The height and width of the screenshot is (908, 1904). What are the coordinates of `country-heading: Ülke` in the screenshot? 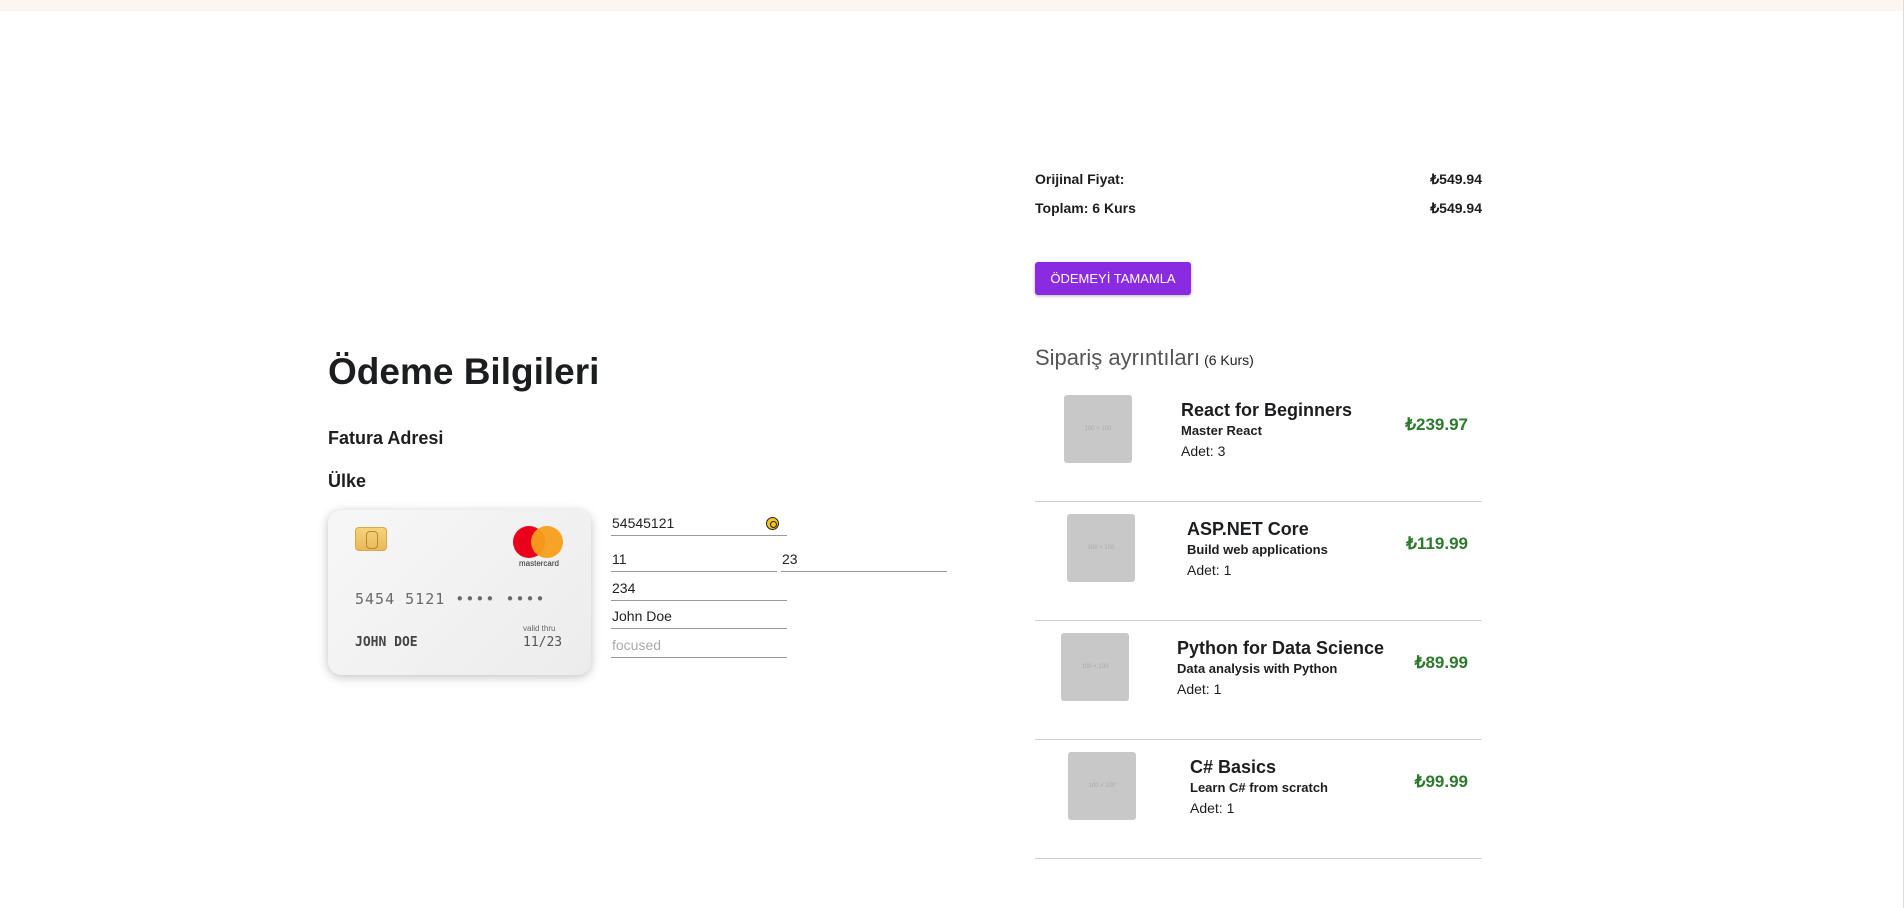 It's located at (347, 481).